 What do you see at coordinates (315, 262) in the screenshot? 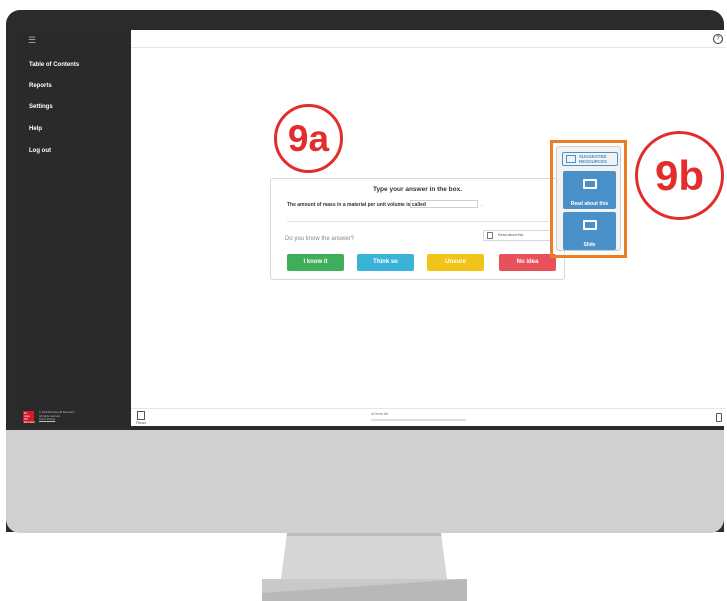
I see `i-know-it-button: I know it` at bounding box center [315, 262].